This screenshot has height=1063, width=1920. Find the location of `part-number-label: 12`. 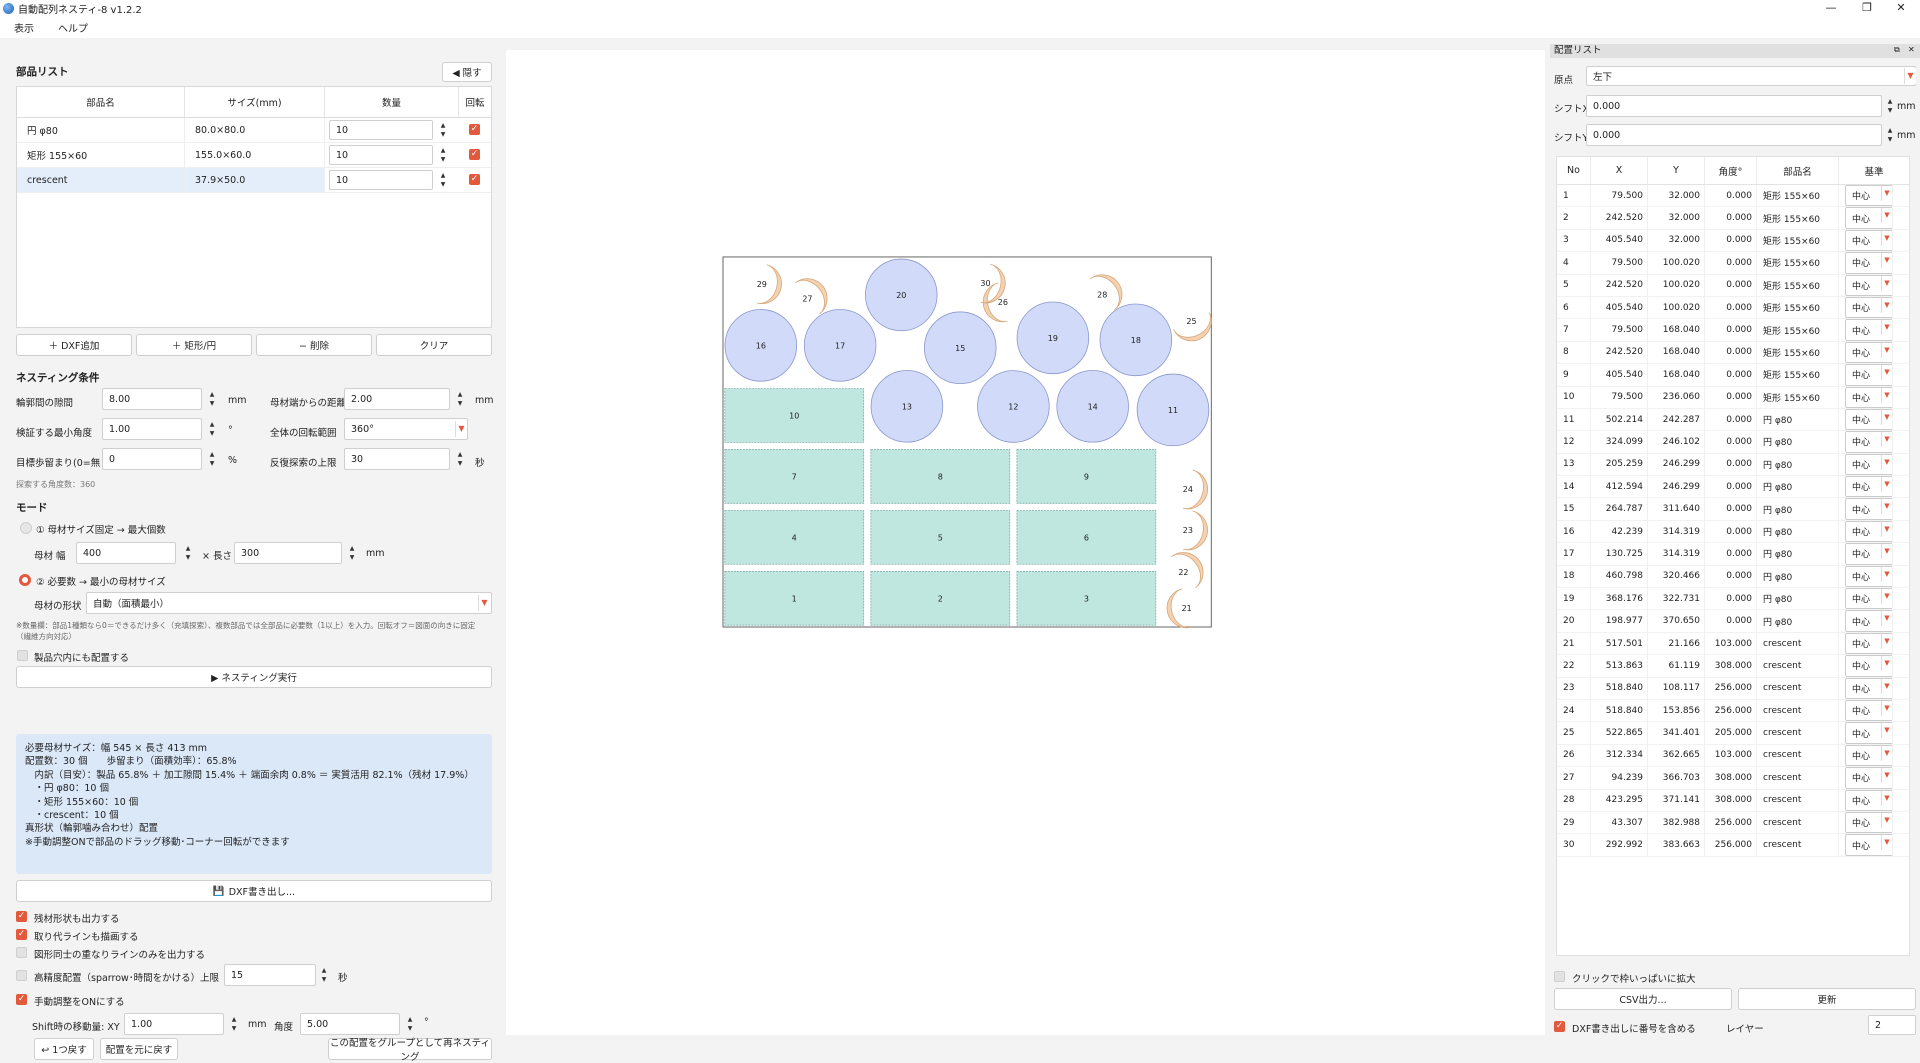

part-number-label: 12 is located at coordinates (1013, 406).